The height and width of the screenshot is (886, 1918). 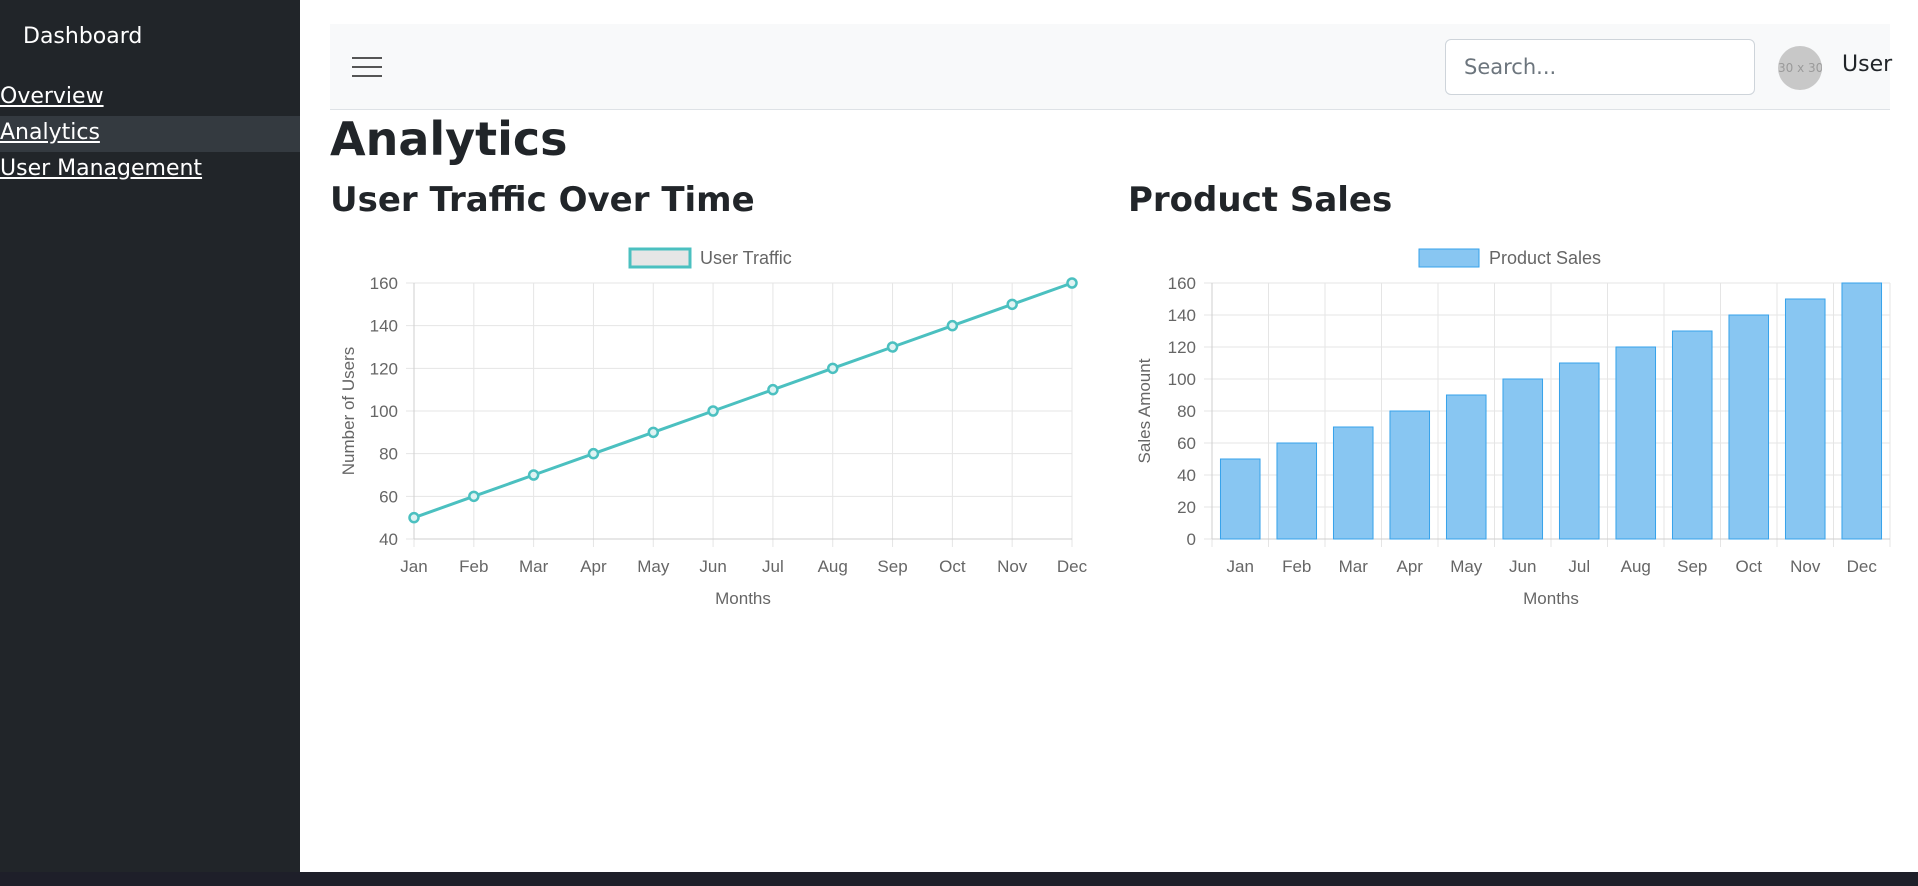 I want to click on bar-mar, so click(x=1353, y=483).